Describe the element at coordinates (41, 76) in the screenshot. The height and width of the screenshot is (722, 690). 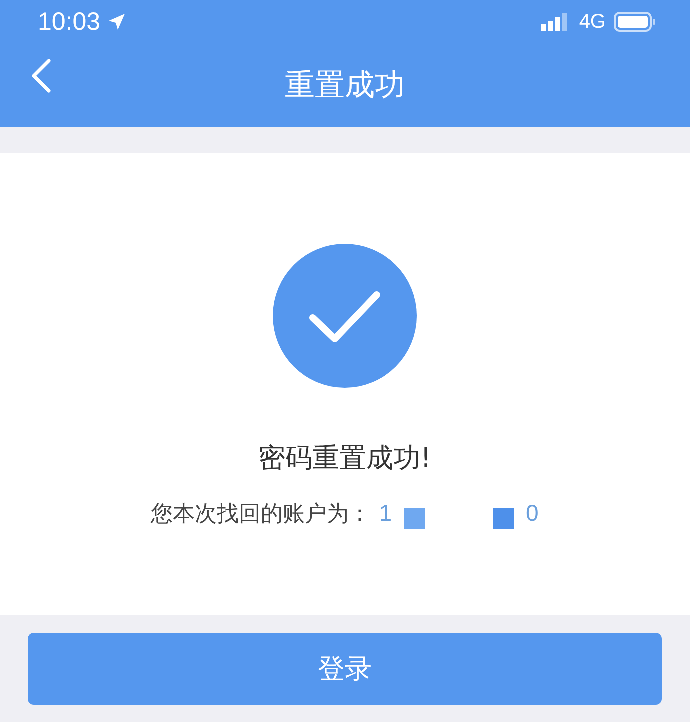
I see `back-button` at that location.